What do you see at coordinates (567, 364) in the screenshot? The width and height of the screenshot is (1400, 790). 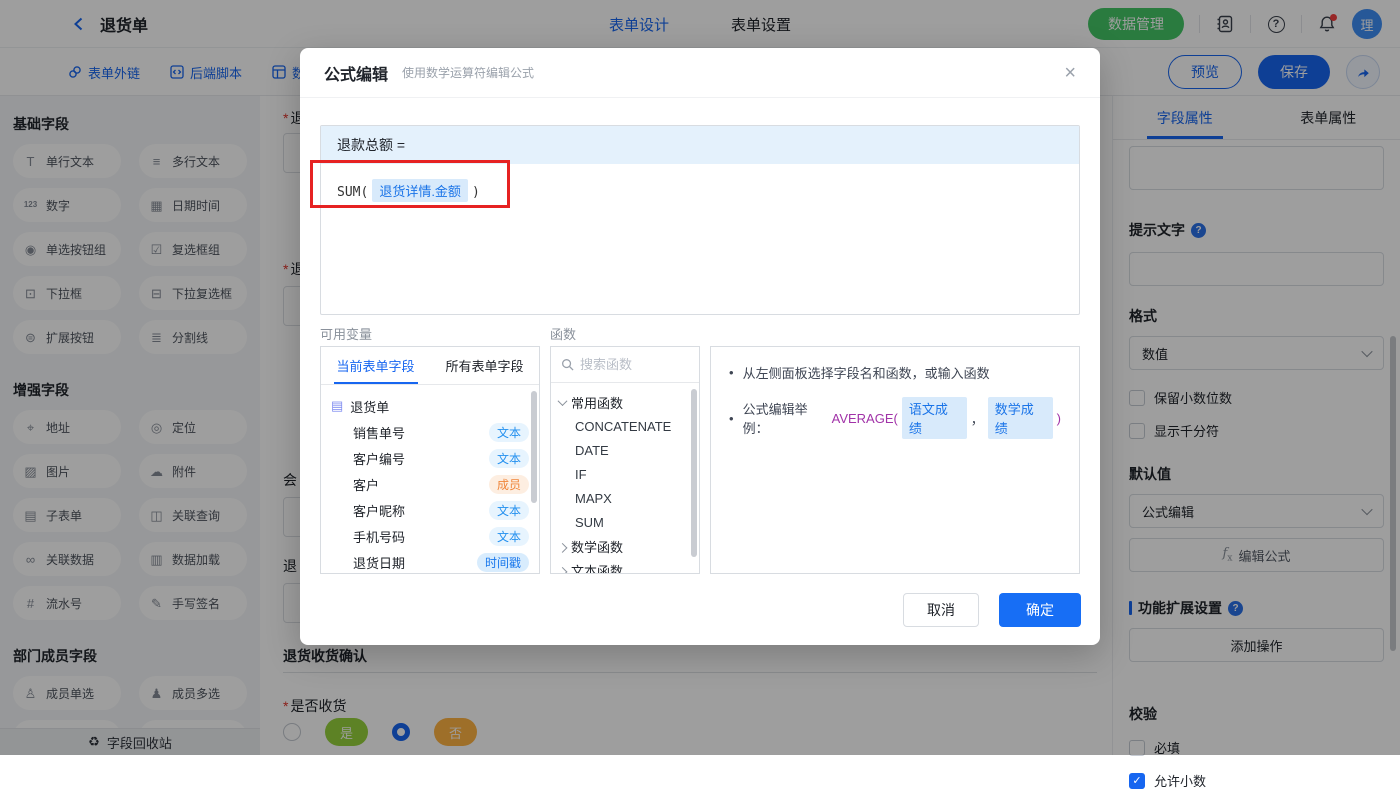 I see `search-icon` at bounding box center [567, 364].